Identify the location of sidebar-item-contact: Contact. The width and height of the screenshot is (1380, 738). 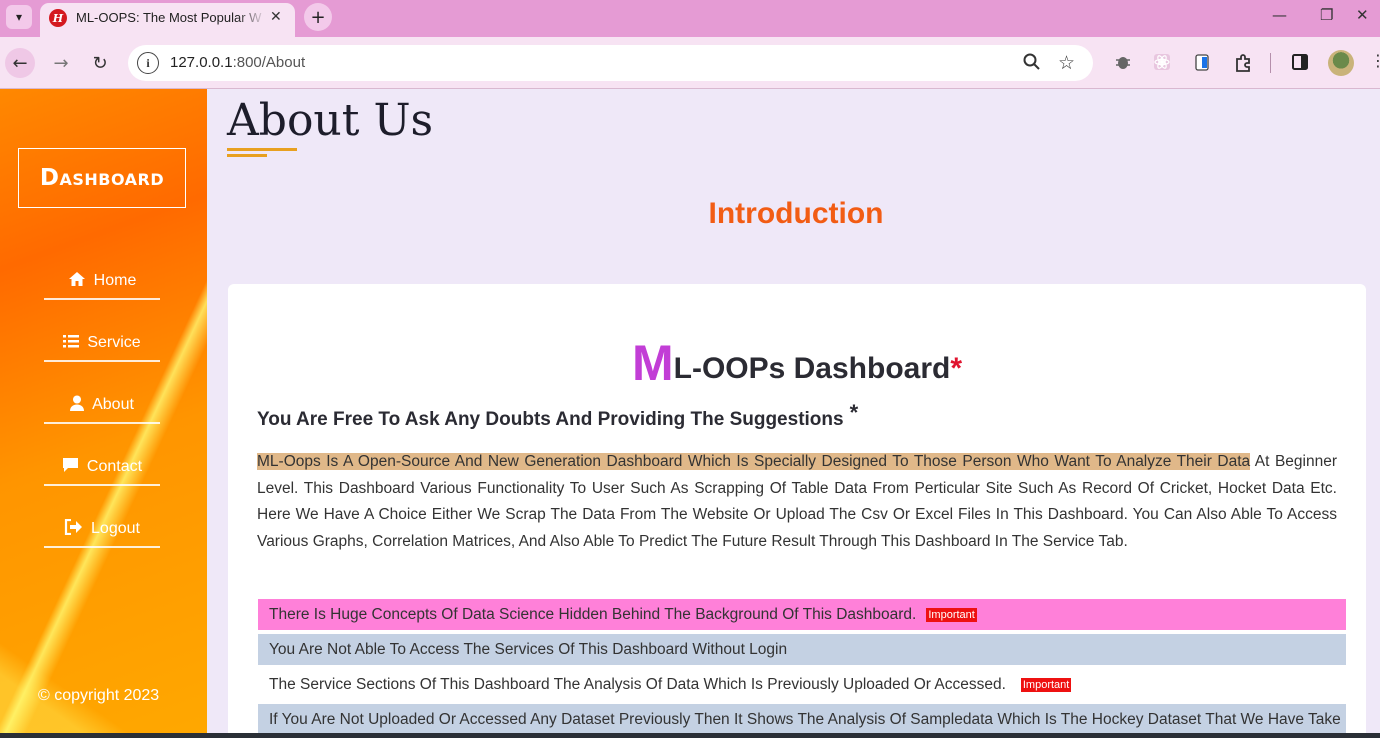
(102, 468).